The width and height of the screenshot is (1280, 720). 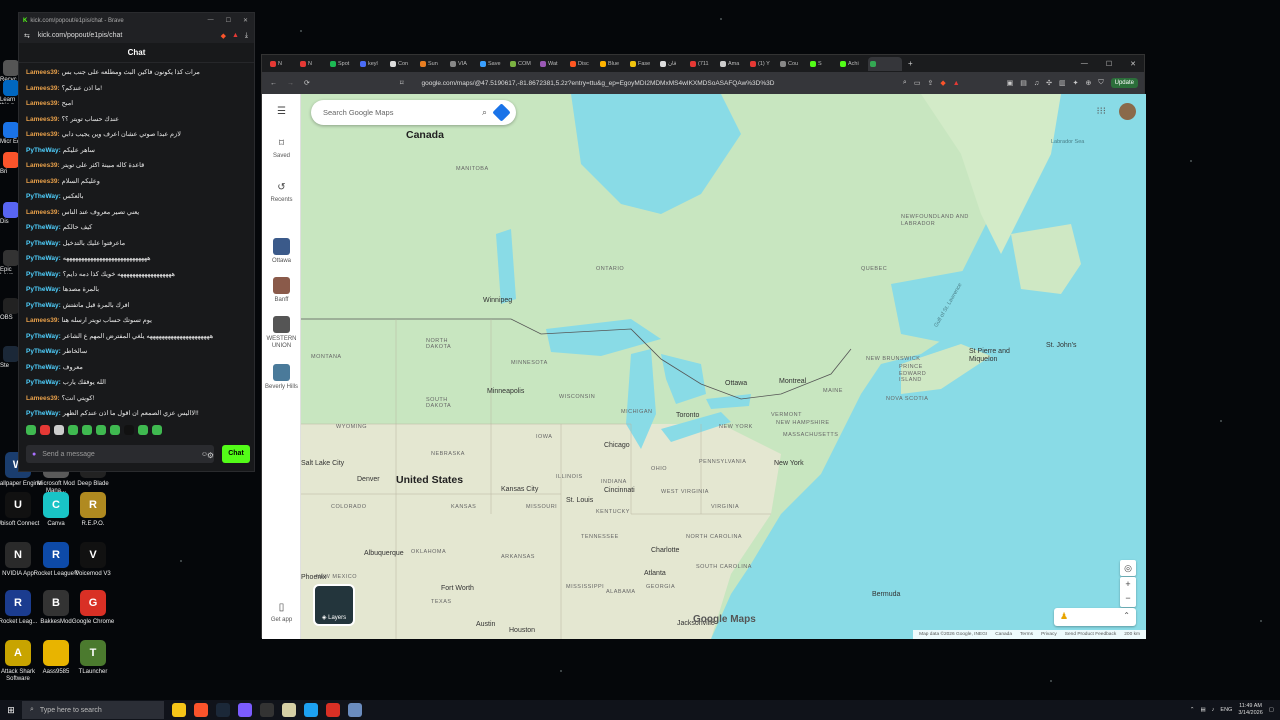 I want to click on update-button: Update, so click(x=1124, y=83).